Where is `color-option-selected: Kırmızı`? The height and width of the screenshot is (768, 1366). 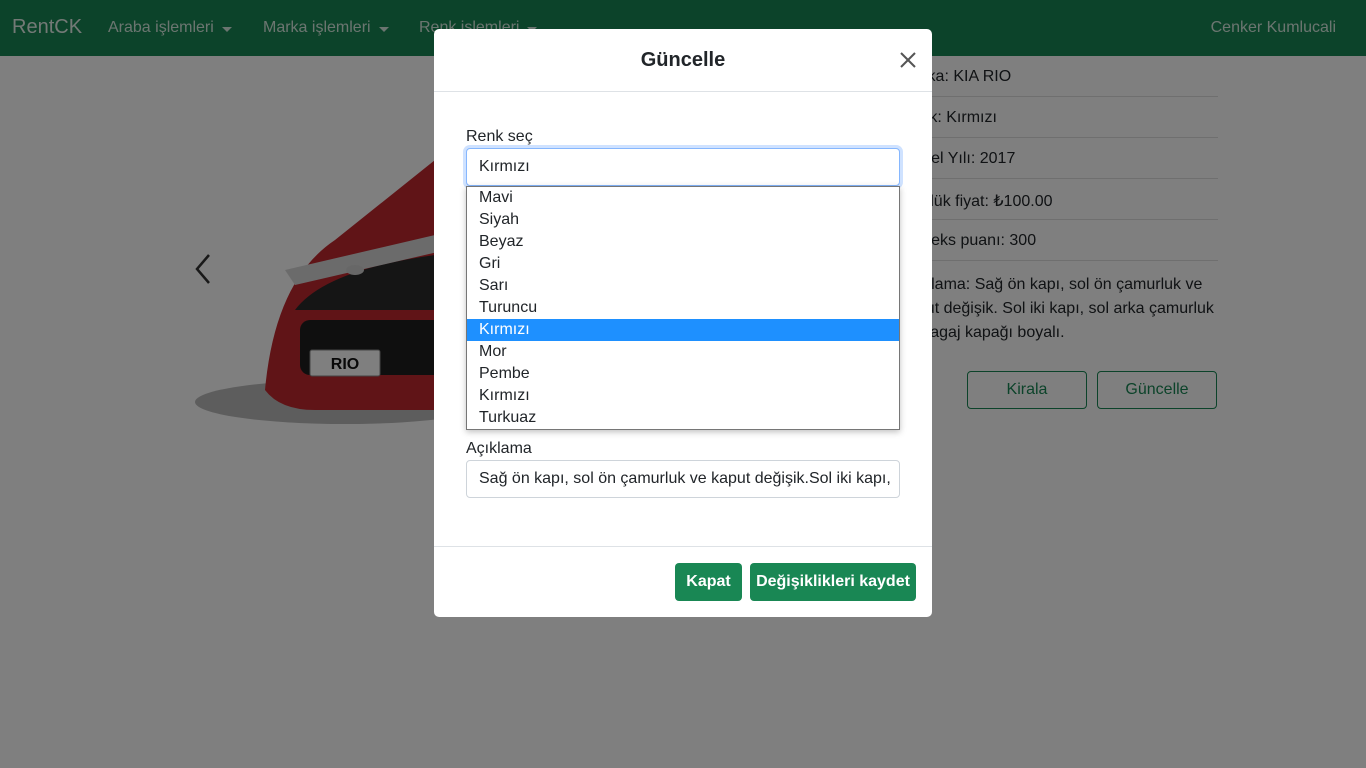
color-option-selected: Kırmızı is located at coordinates (683, 330).